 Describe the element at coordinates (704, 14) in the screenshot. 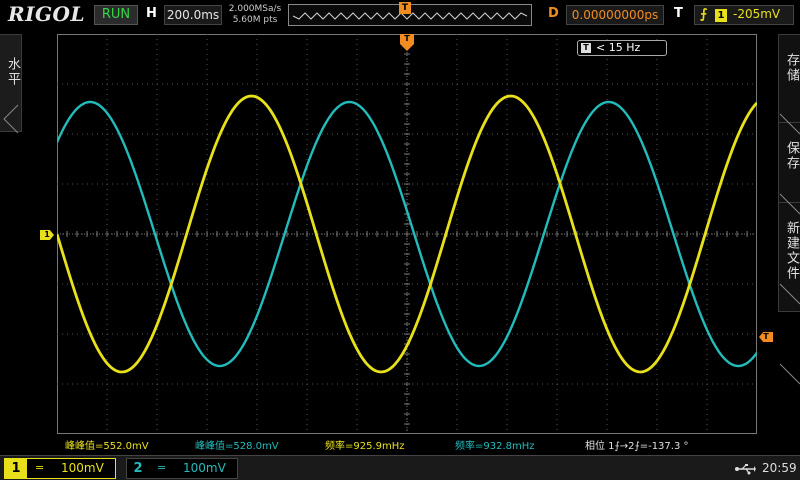

I see `rising-edge-icon: ⨍` at that location.